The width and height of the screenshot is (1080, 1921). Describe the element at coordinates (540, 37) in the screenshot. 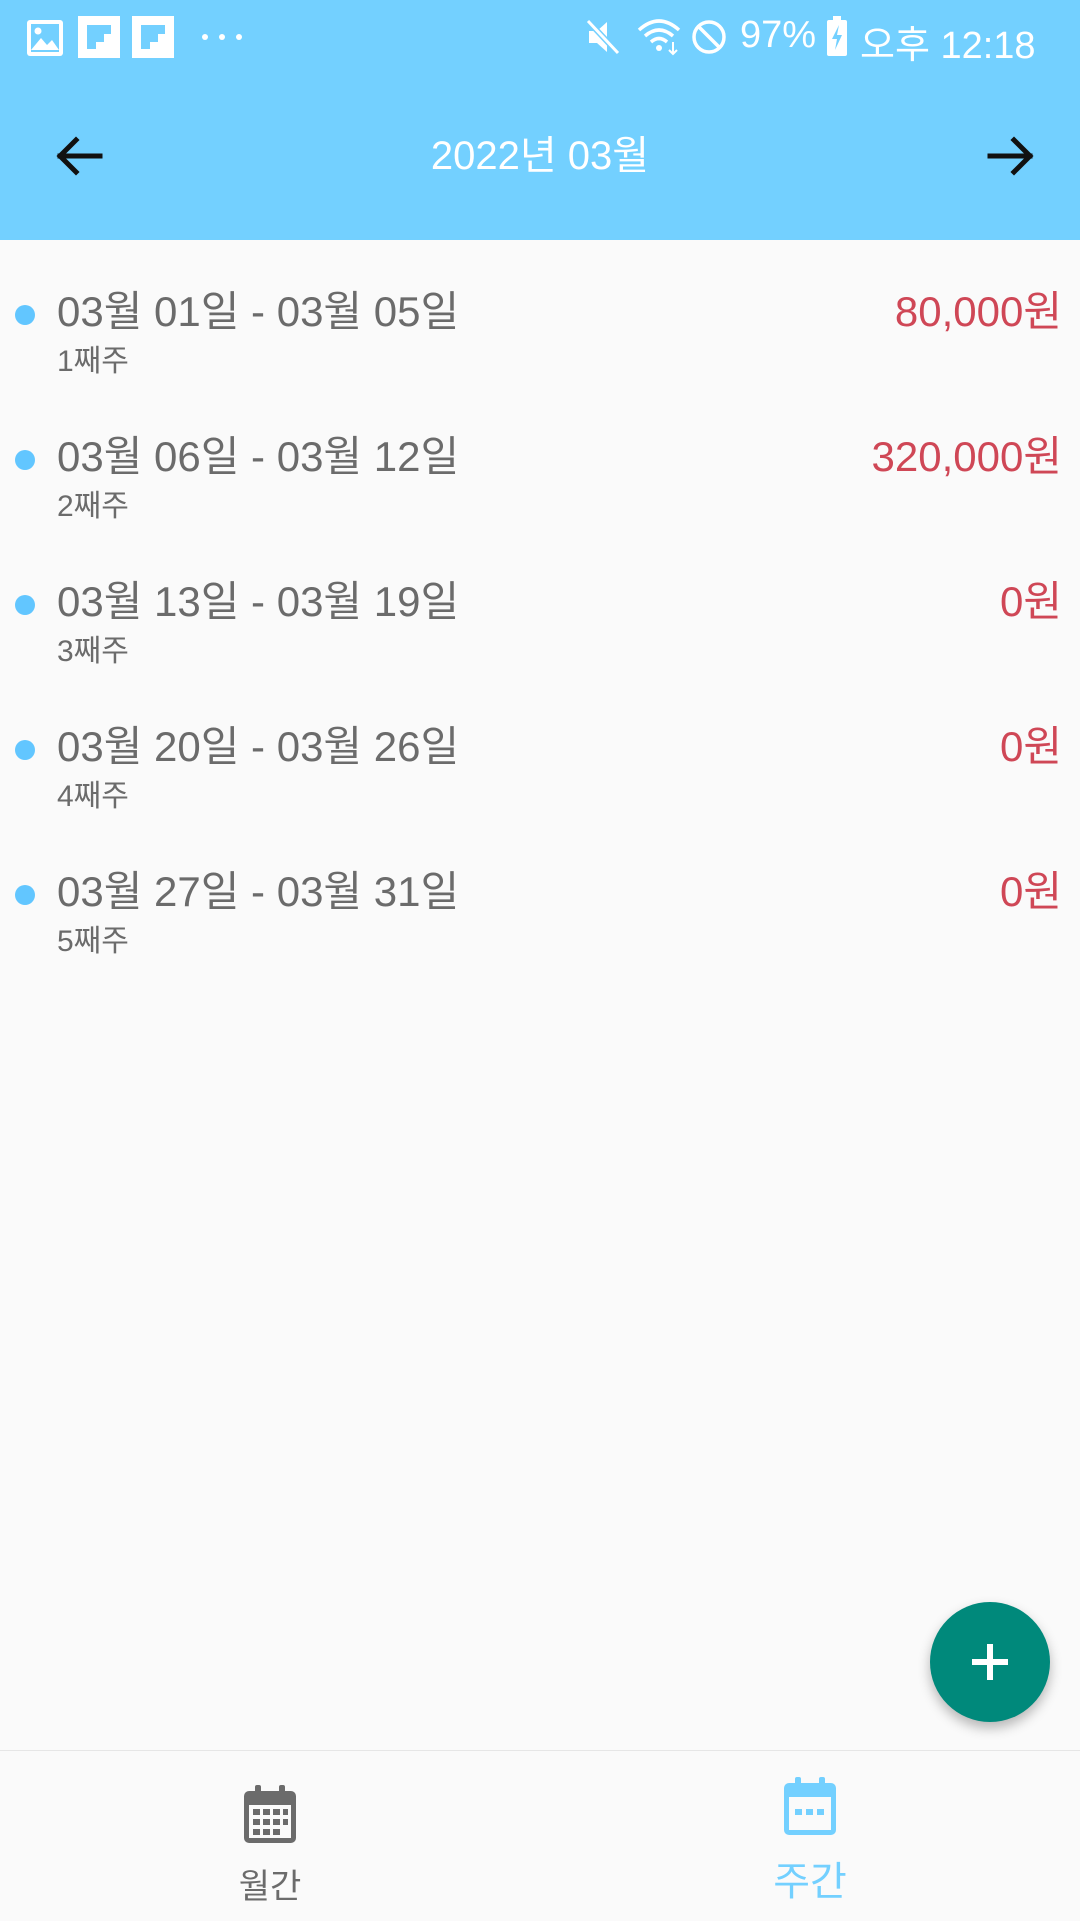

I see `status-bar: 97% 오후 12:18` at that location.